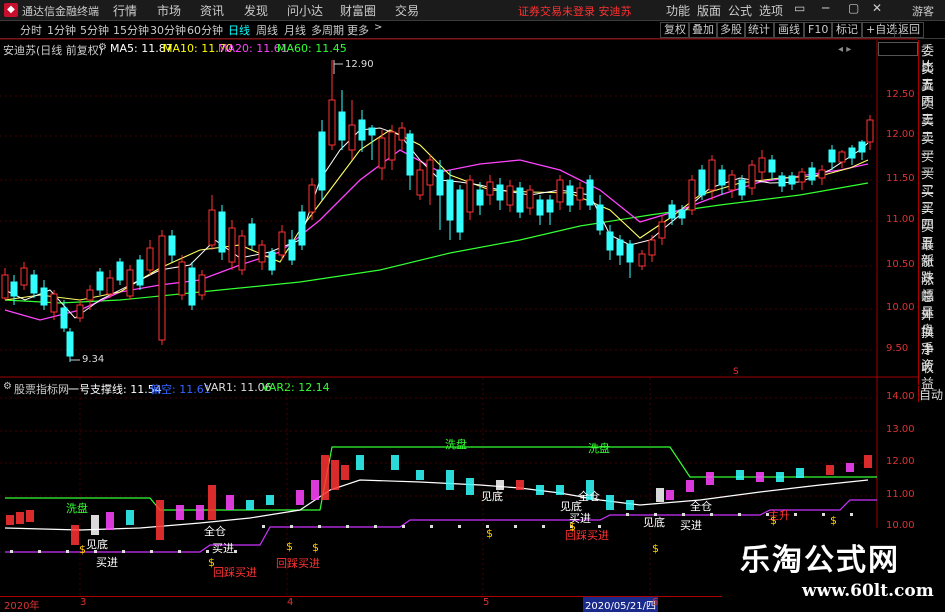  I want to click on annotation-bottom: 见底, so click(654, 522).